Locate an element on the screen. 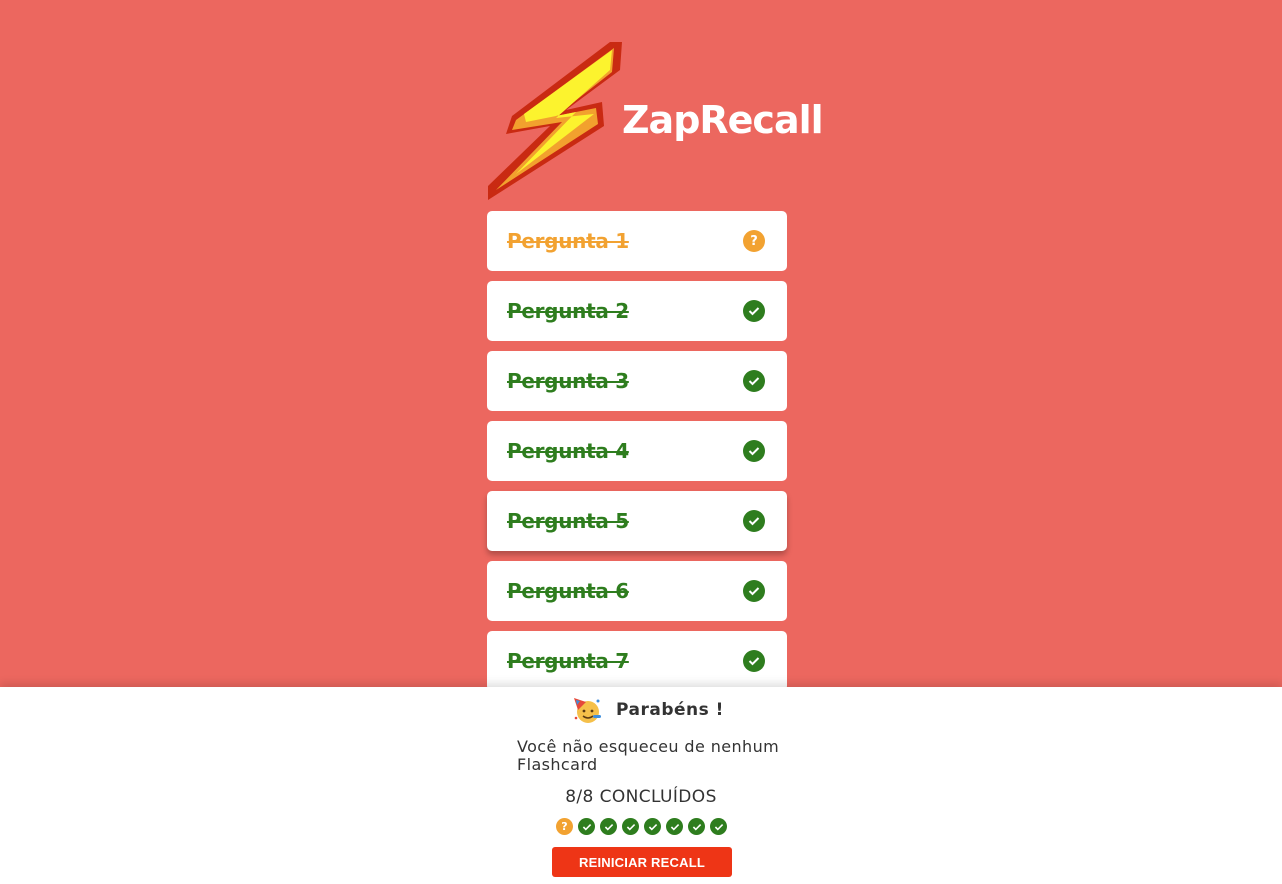 The image size is (1282, 884). results-message: Você não esqueceu de nenhum Flashcard is located at coordinates (648, 755).